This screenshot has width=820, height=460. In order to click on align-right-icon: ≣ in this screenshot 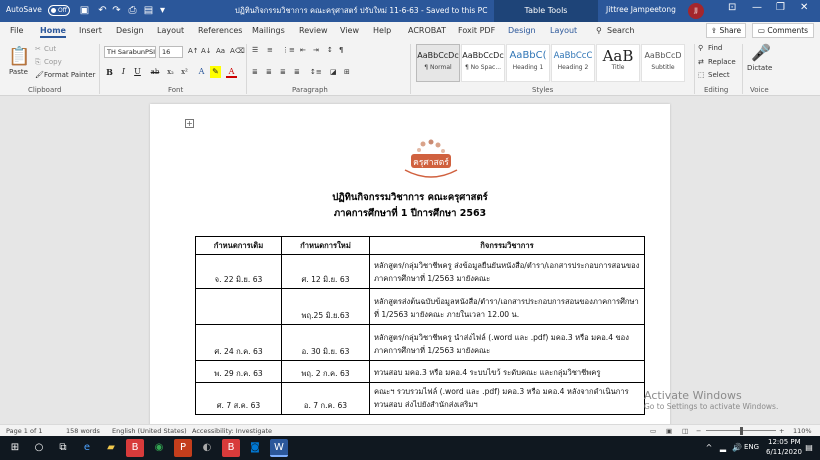, I will do `click(283, 72)`.